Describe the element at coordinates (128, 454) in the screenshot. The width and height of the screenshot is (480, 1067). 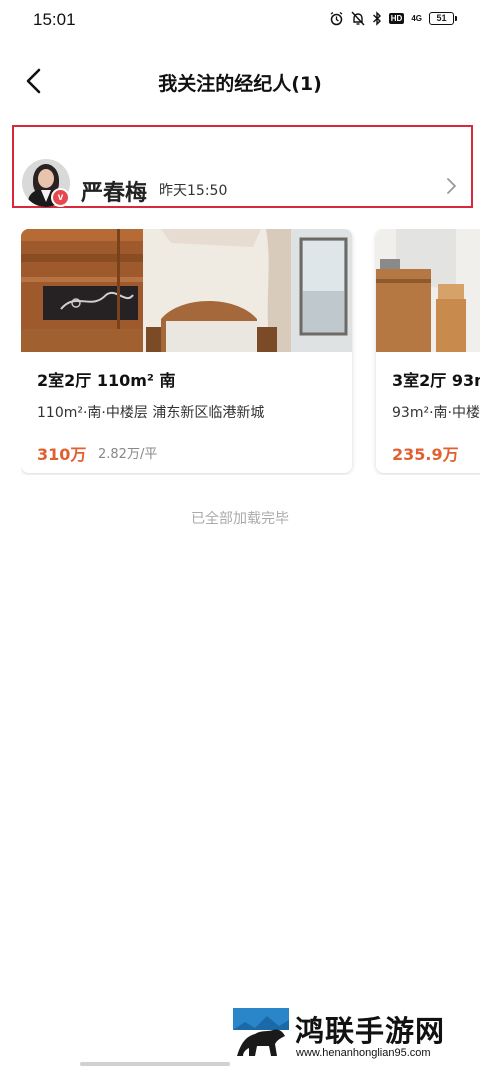
I see `listing-unit-price: 2.82万/平` at that location.